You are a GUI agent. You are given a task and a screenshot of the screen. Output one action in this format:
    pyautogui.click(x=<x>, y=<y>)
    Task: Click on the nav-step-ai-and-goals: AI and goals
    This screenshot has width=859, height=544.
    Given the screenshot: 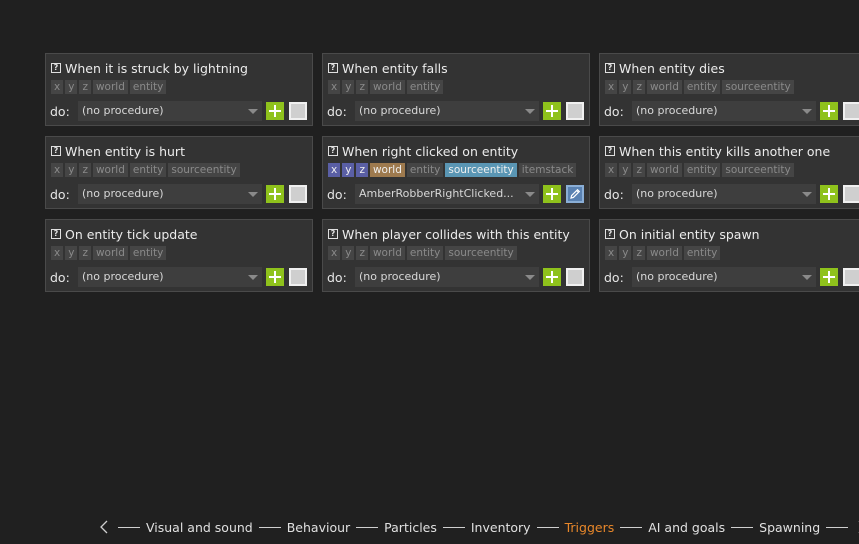 What is the action you would take?
    pyautogui.click(x=686, y=527)
    